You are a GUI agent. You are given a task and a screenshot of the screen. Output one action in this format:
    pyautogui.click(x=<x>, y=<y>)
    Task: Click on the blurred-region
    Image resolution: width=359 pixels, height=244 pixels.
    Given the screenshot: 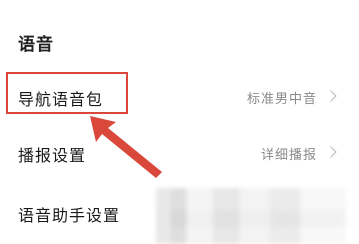 What is the action you would take?
    pyautogui.click(x=251, y=216)
    